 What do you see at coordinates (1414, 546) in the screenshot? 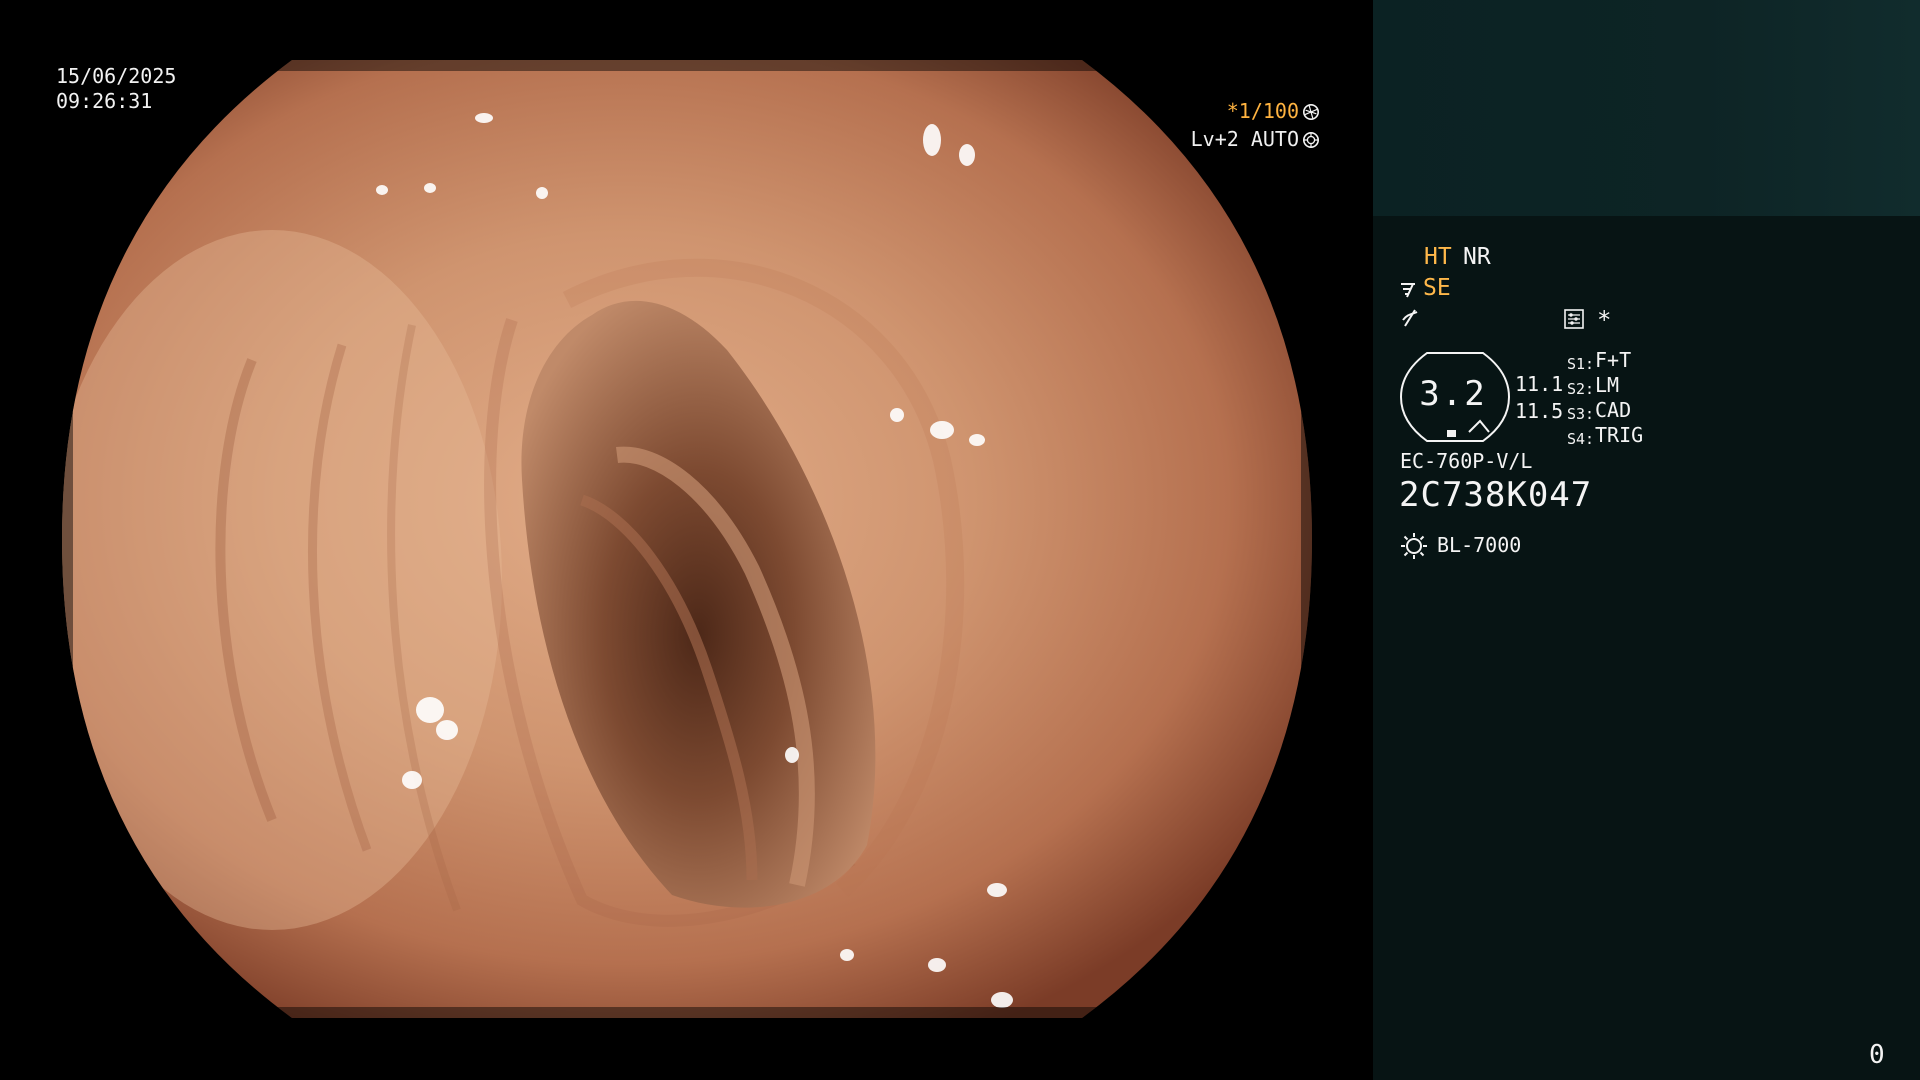
I see `light-source-icon` at bounding box center [1414, 546].